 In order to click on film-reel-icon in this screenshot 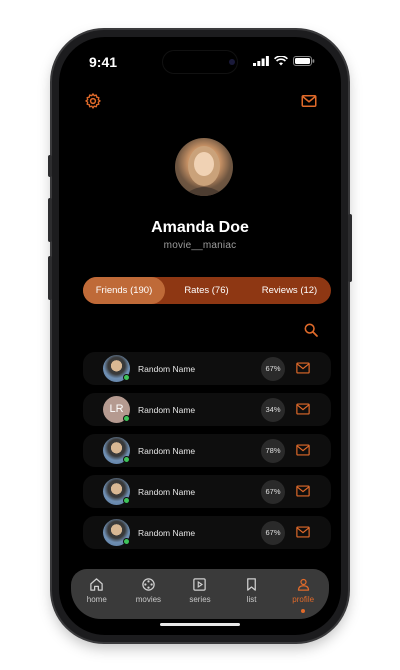, I will do `click(148, 584)`.